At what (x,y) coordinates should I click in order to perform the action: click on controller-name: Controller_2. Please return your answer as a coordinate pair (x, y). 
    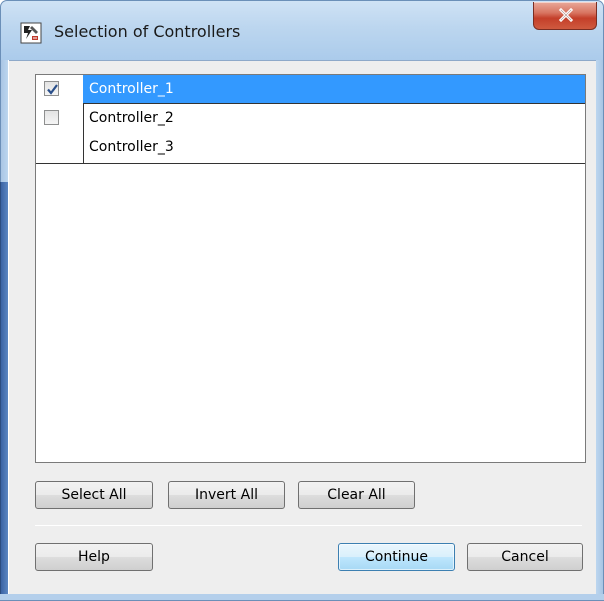
    Looking at the image, I should click on (334, 118).